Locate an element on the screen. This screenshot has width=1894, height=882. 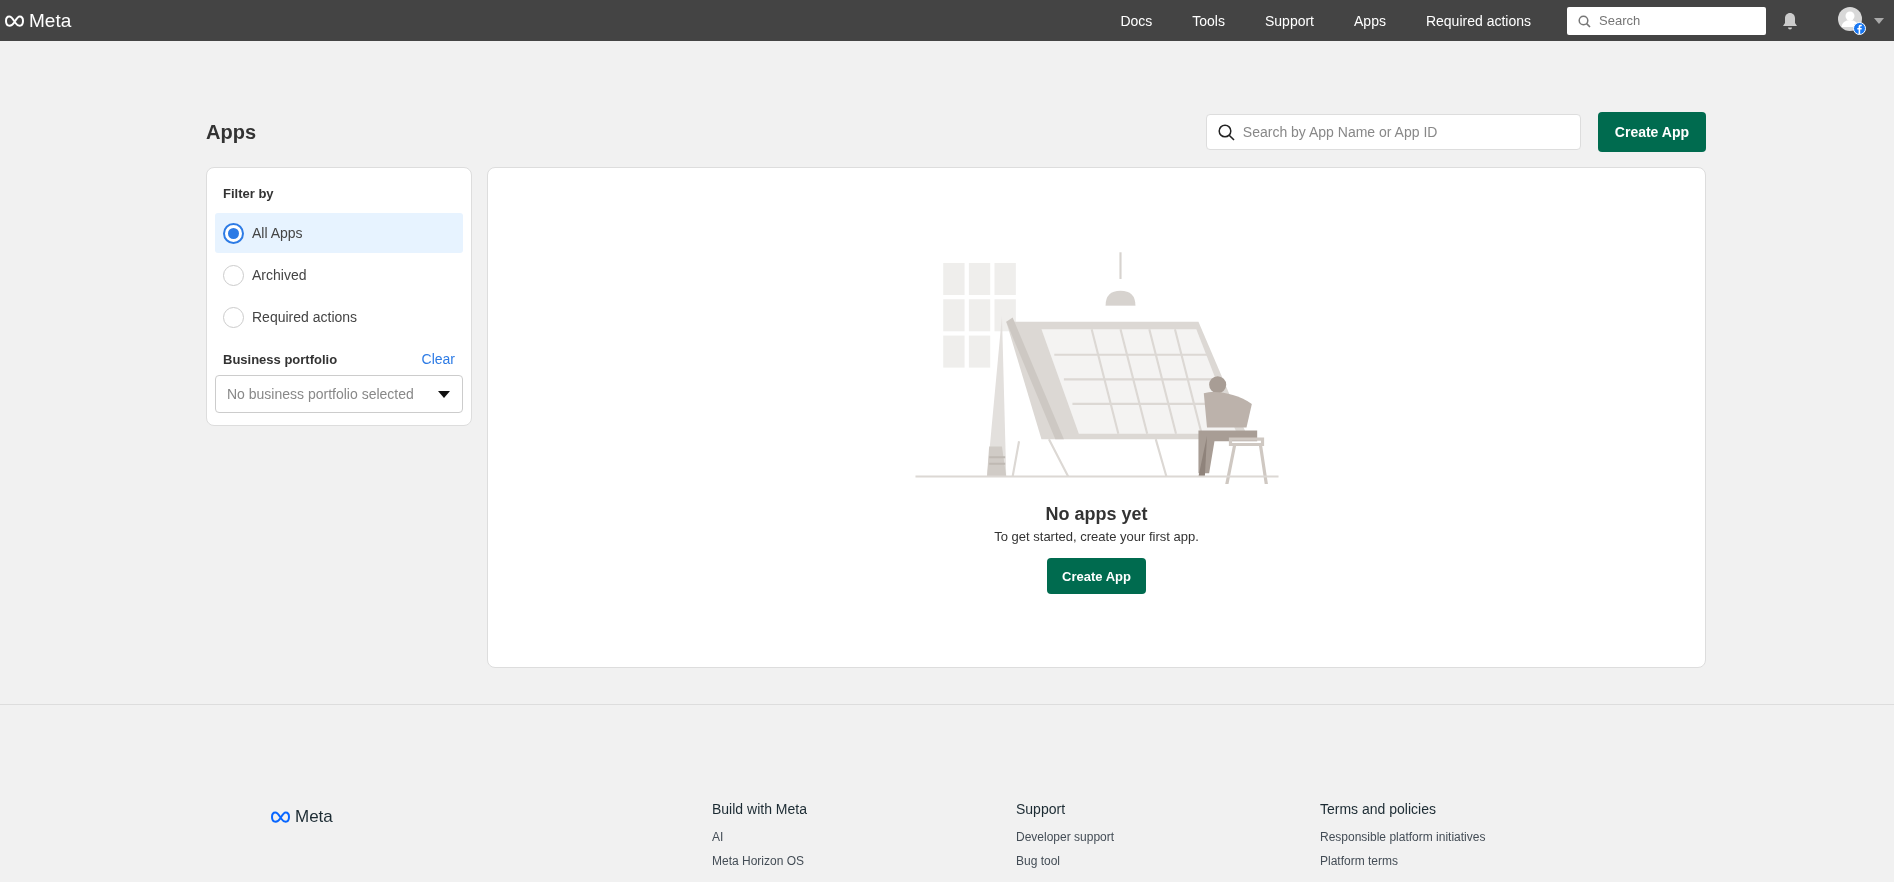
footer-link: Bug tool is located at coordinates (1168, 861).